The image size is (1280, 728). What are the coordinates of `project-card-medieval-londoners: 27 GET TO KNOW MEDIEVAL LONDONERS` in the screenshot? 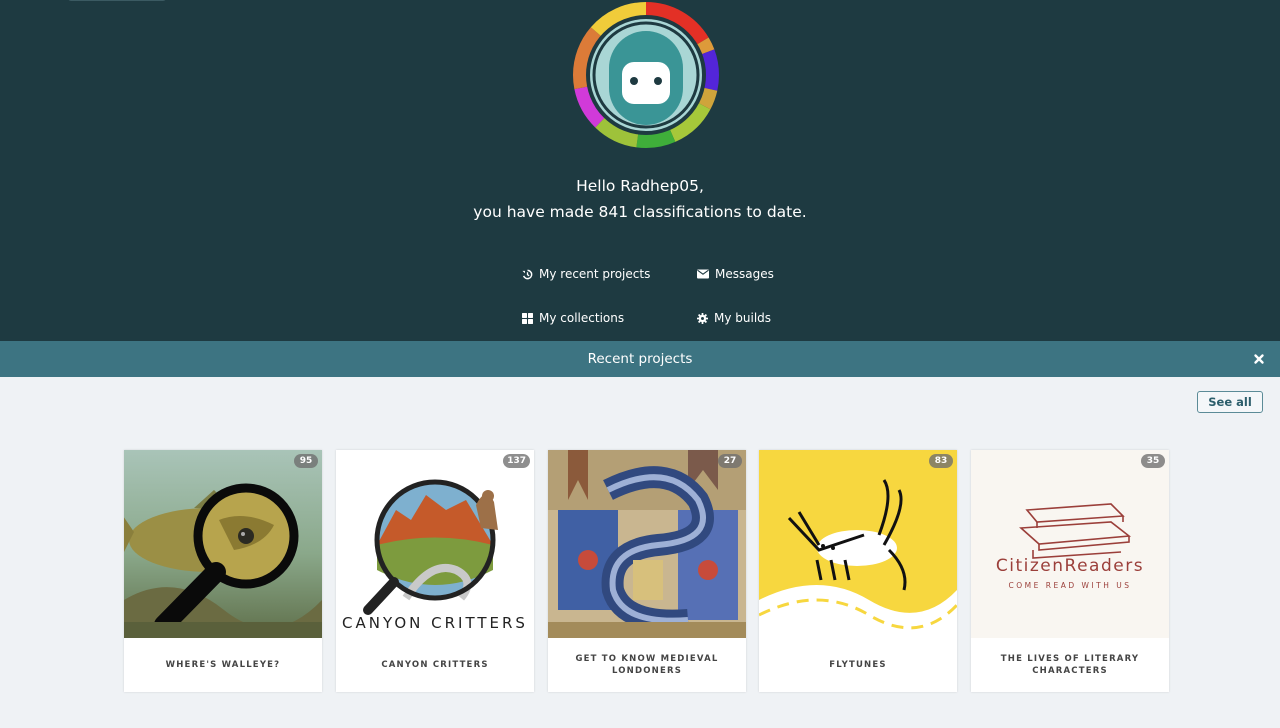 It's located at (647, 571).